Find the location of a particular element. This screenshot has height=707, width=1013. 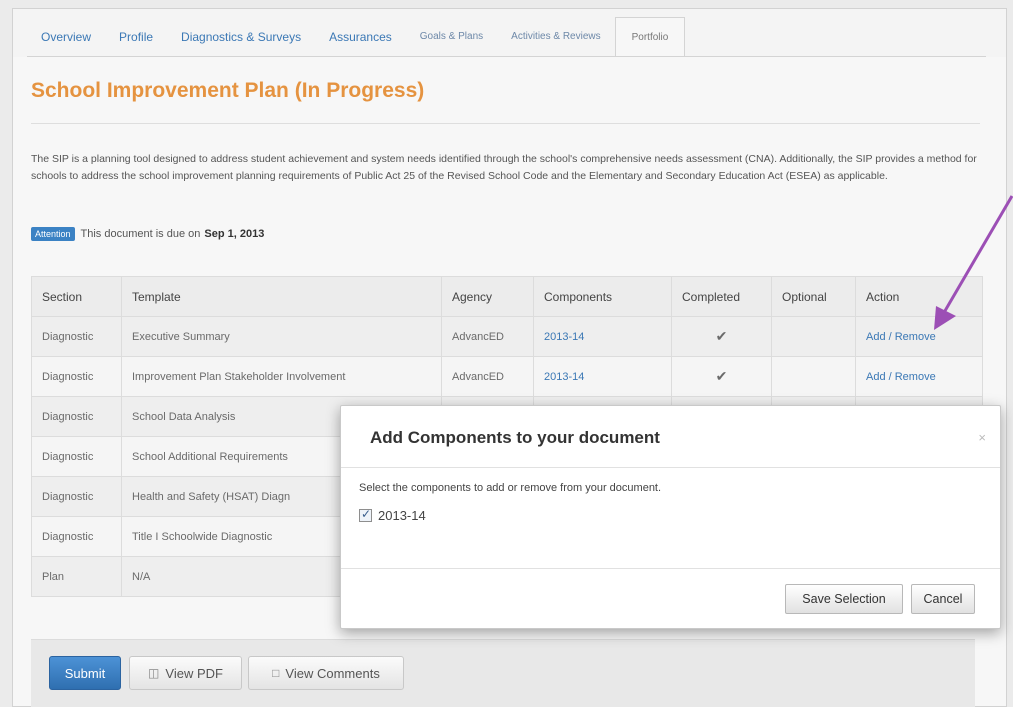

component-option: 2013-14 is located at coordinates (392, 515).